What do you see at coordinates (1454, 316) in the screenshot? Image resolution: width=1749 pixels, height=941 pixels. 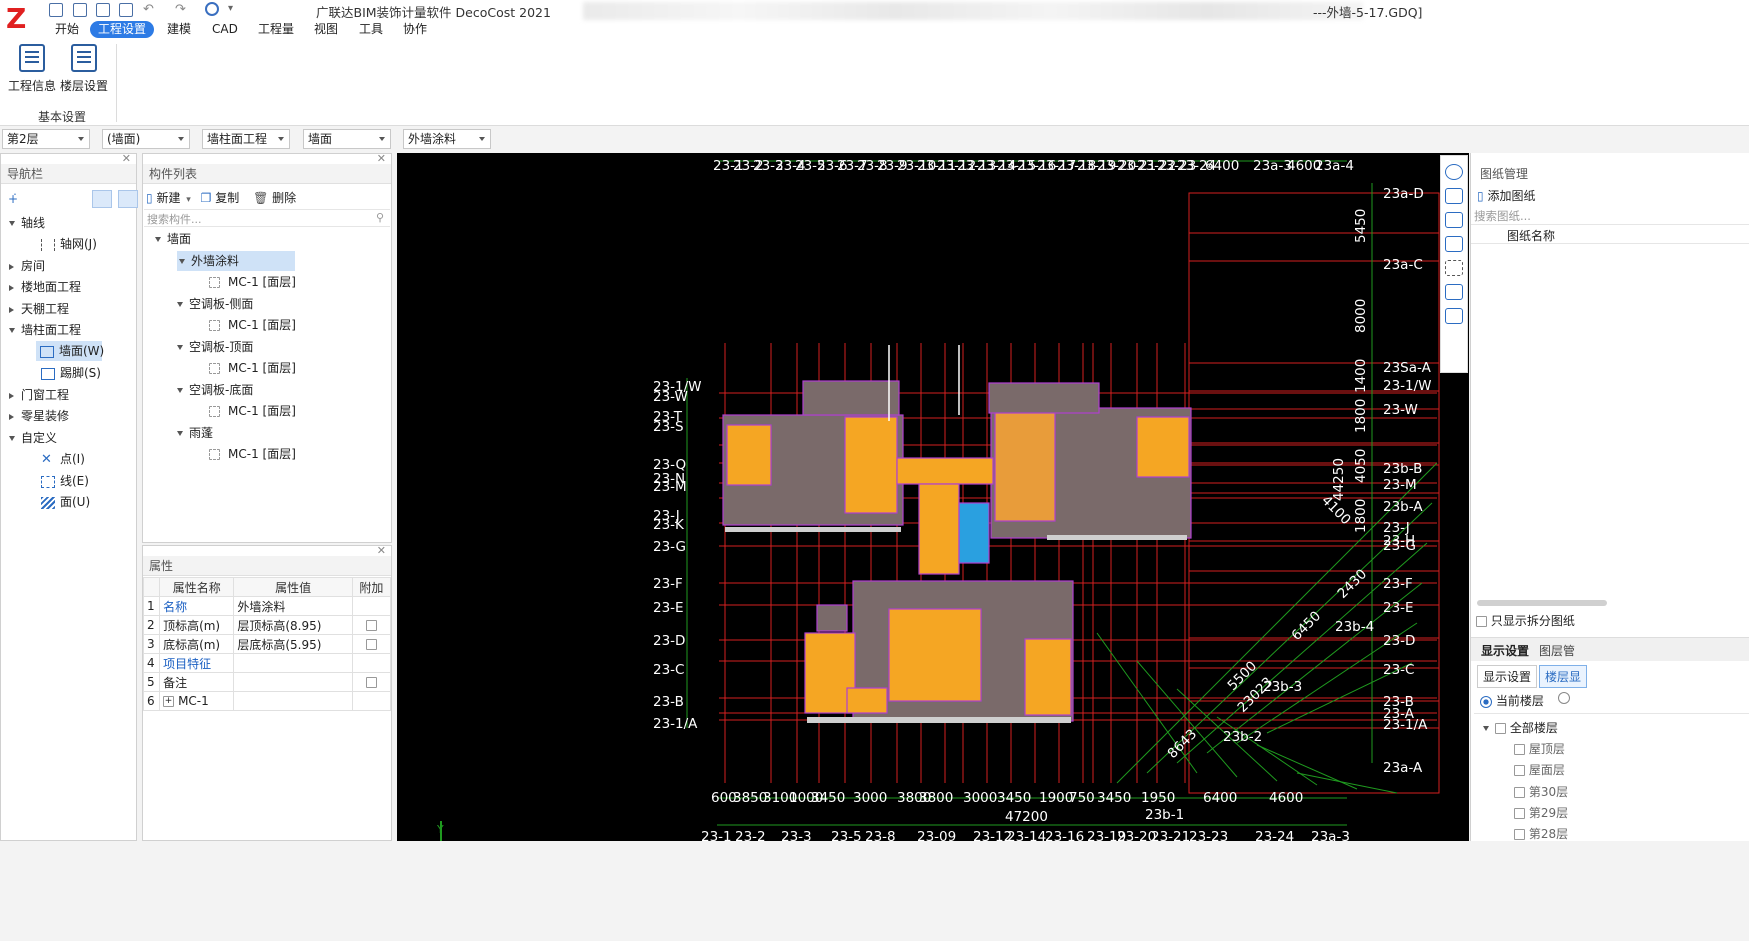 I see `layer-list-icon` at bounding box center [1454, 316].